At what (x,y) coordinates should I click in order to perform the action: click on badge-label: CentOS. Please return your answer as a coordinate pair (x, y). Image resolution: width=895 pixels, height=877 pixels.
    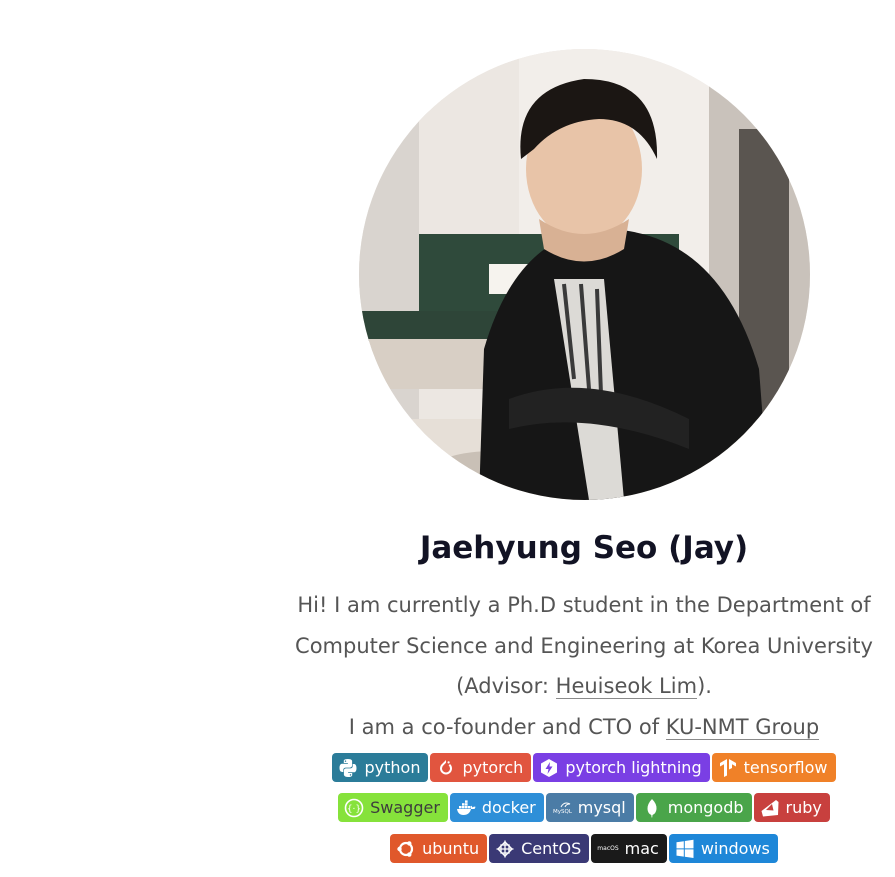
    Looking at the image, I should click on (551, 848).